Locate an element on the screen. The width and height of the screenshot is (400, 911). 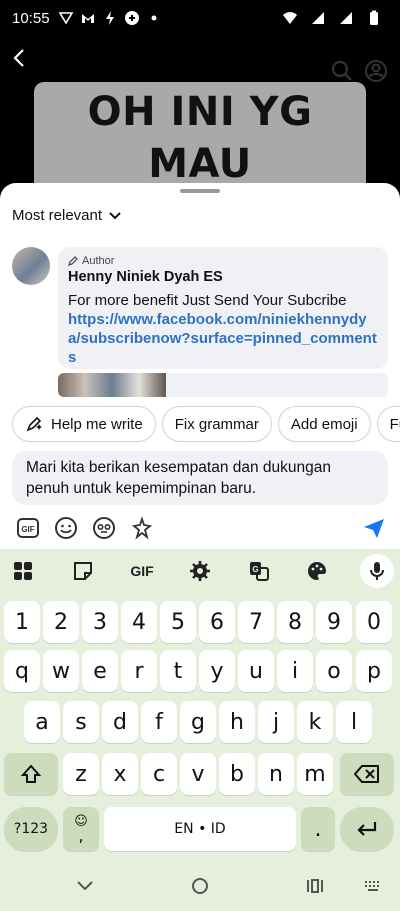
shift-key is located at coordinates (31, 774).